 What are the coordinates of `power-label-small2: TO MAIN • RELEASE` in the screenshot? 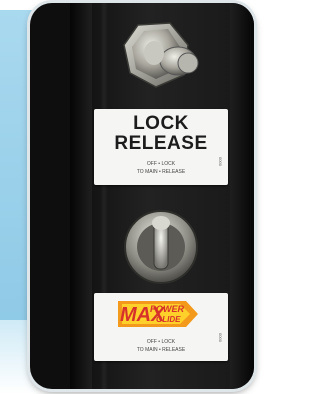 It's located at (161, 350).